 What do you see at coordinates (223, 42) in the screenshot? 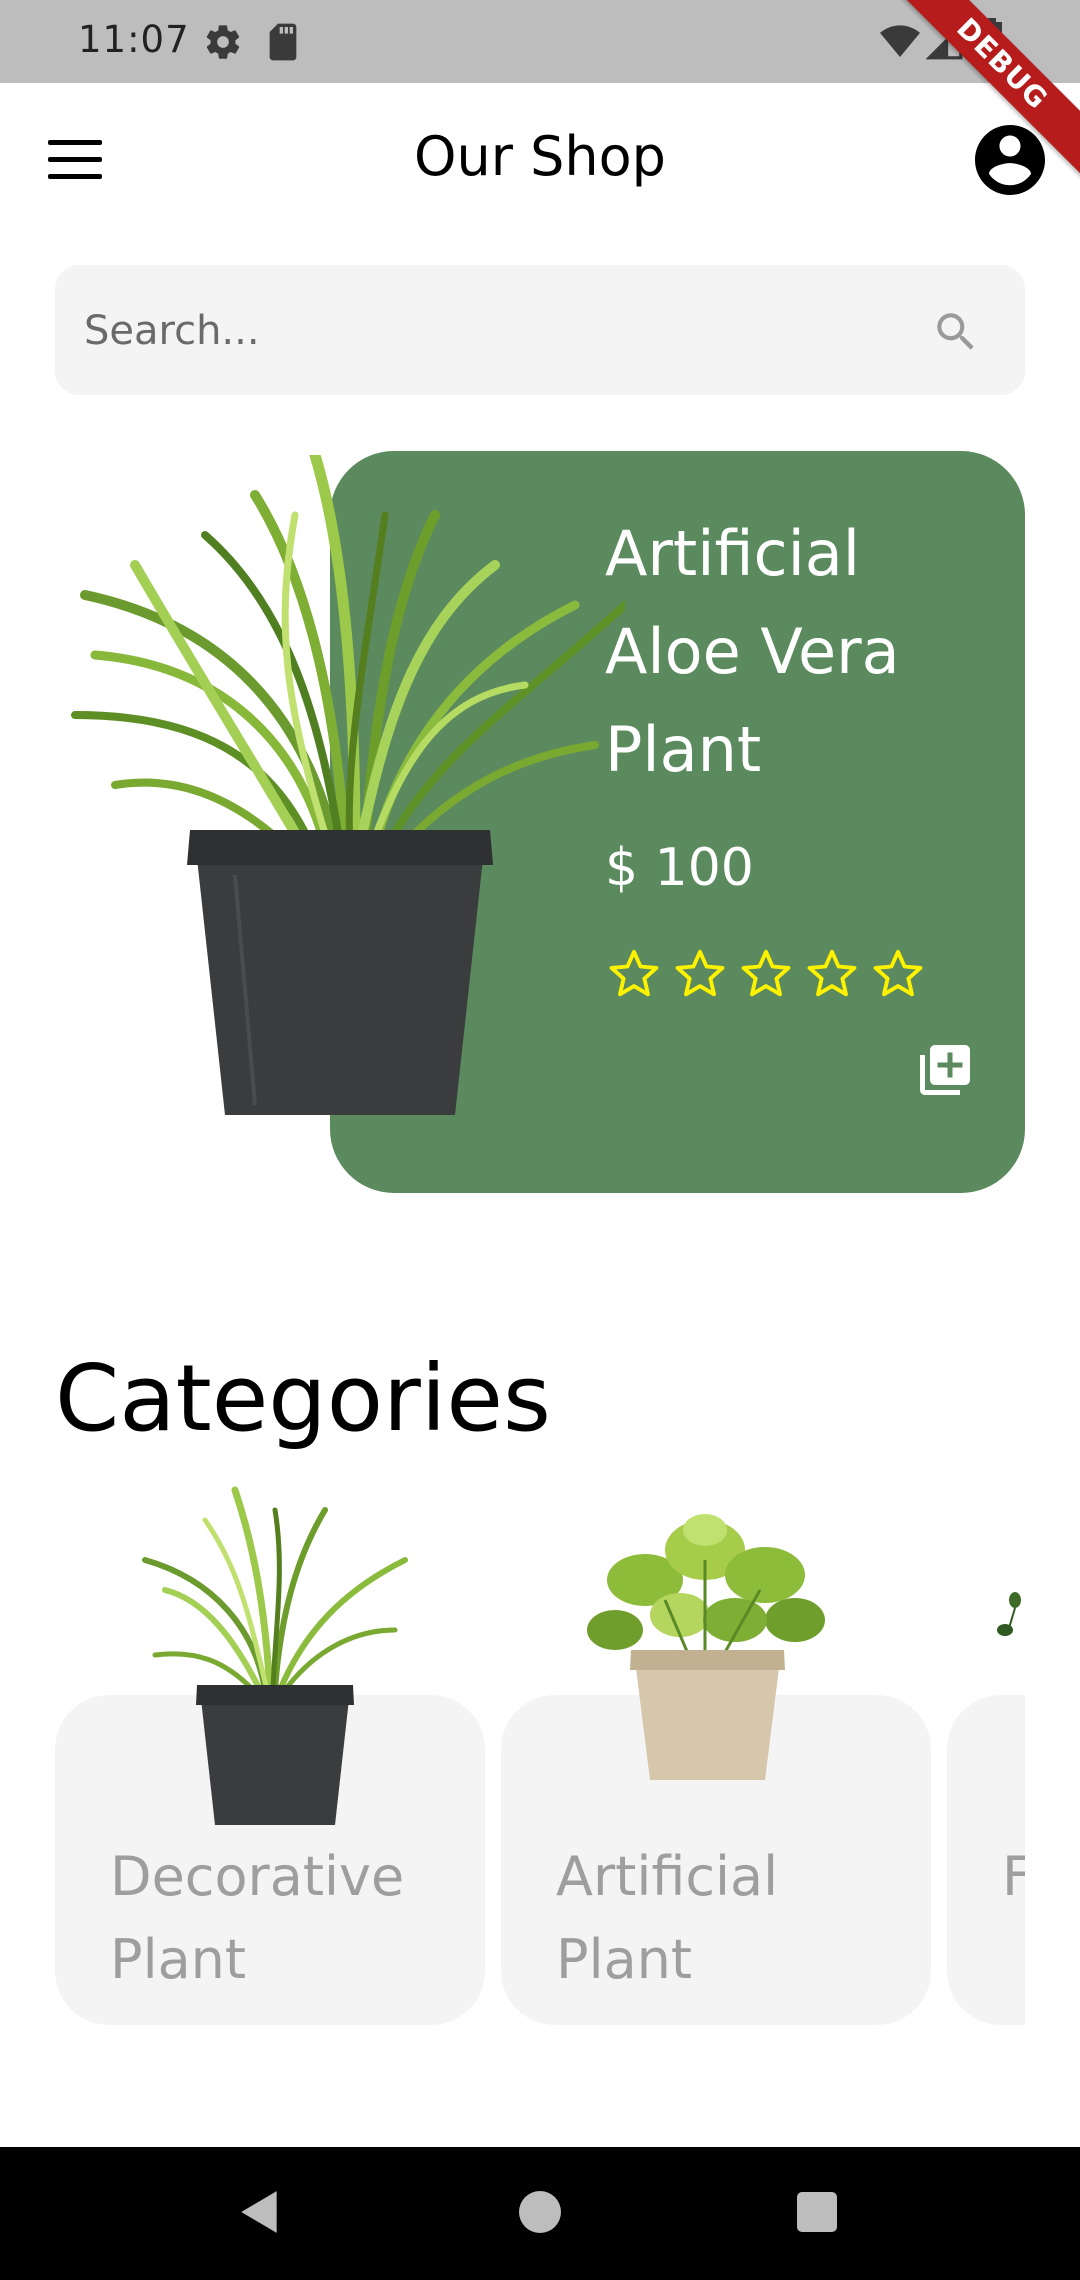
I see `gear-icon` at bounding box center [223, 42].